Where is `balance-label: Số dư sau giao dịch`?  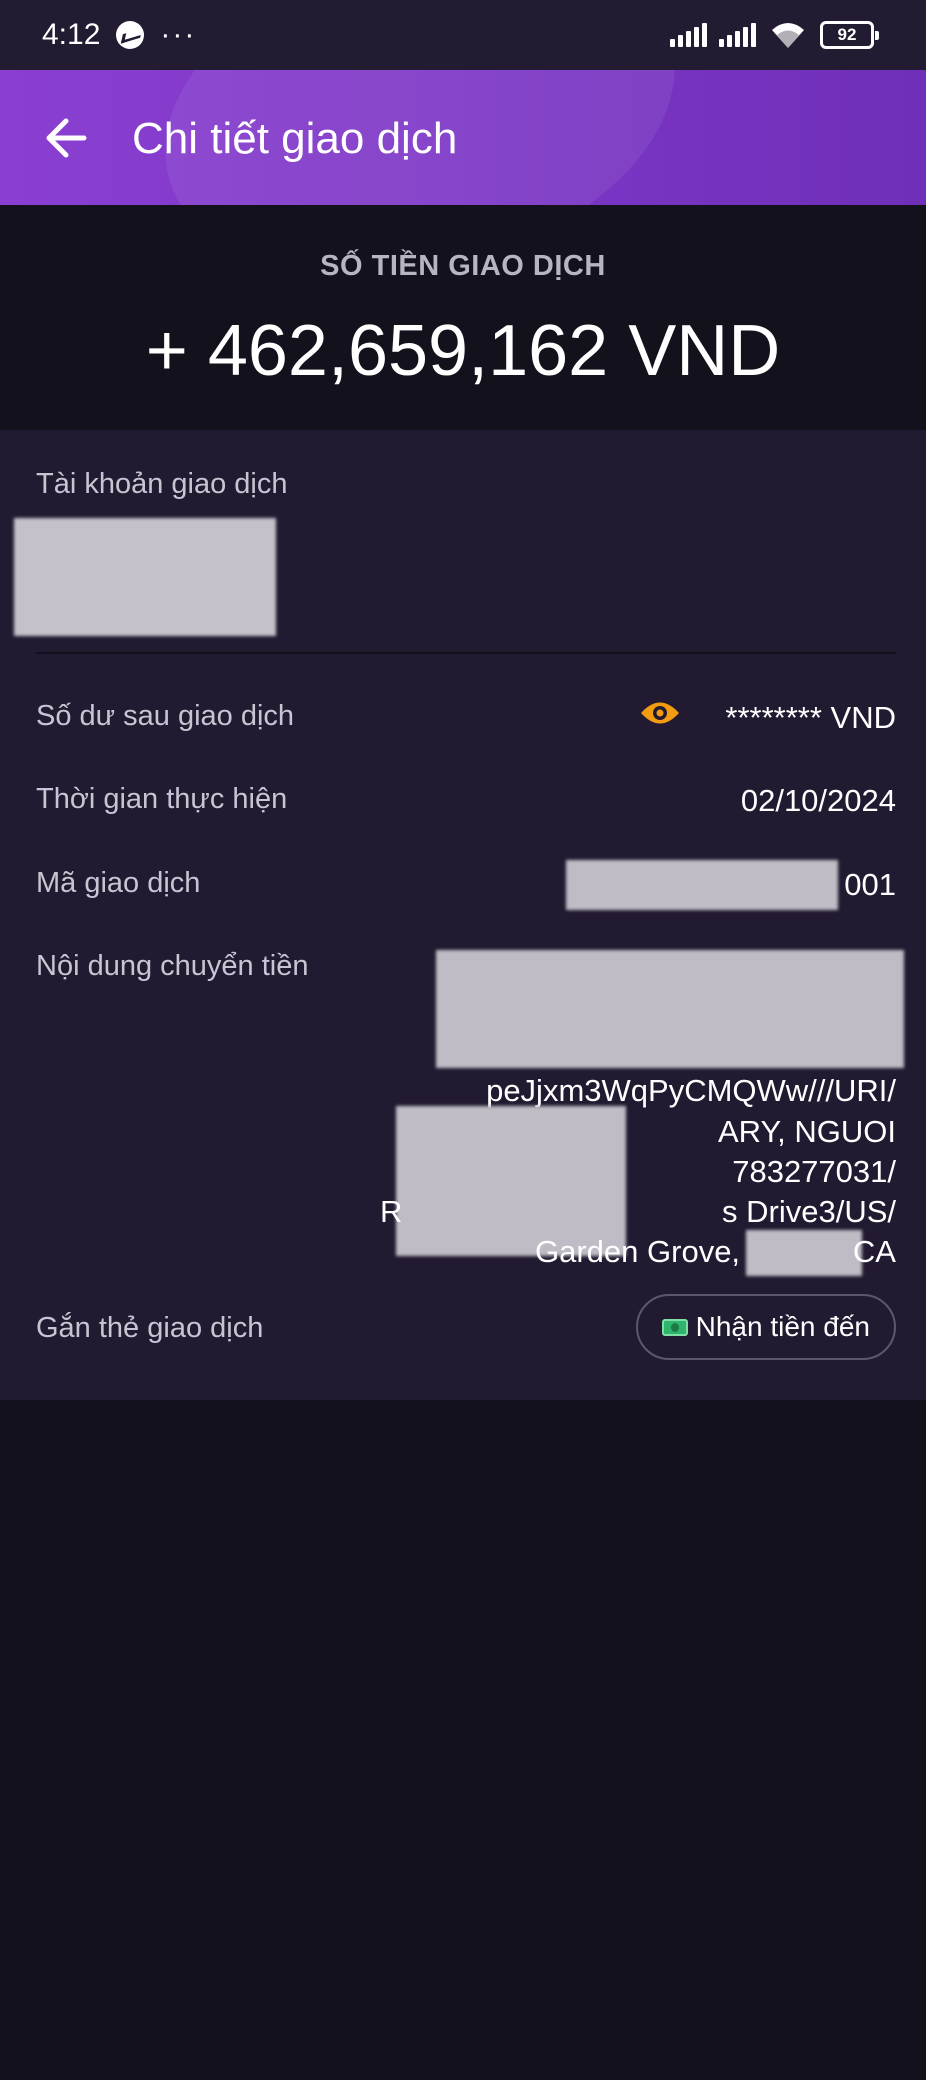
balance-label: Số dư sau giao dịch is located at coordinates (165, 716).